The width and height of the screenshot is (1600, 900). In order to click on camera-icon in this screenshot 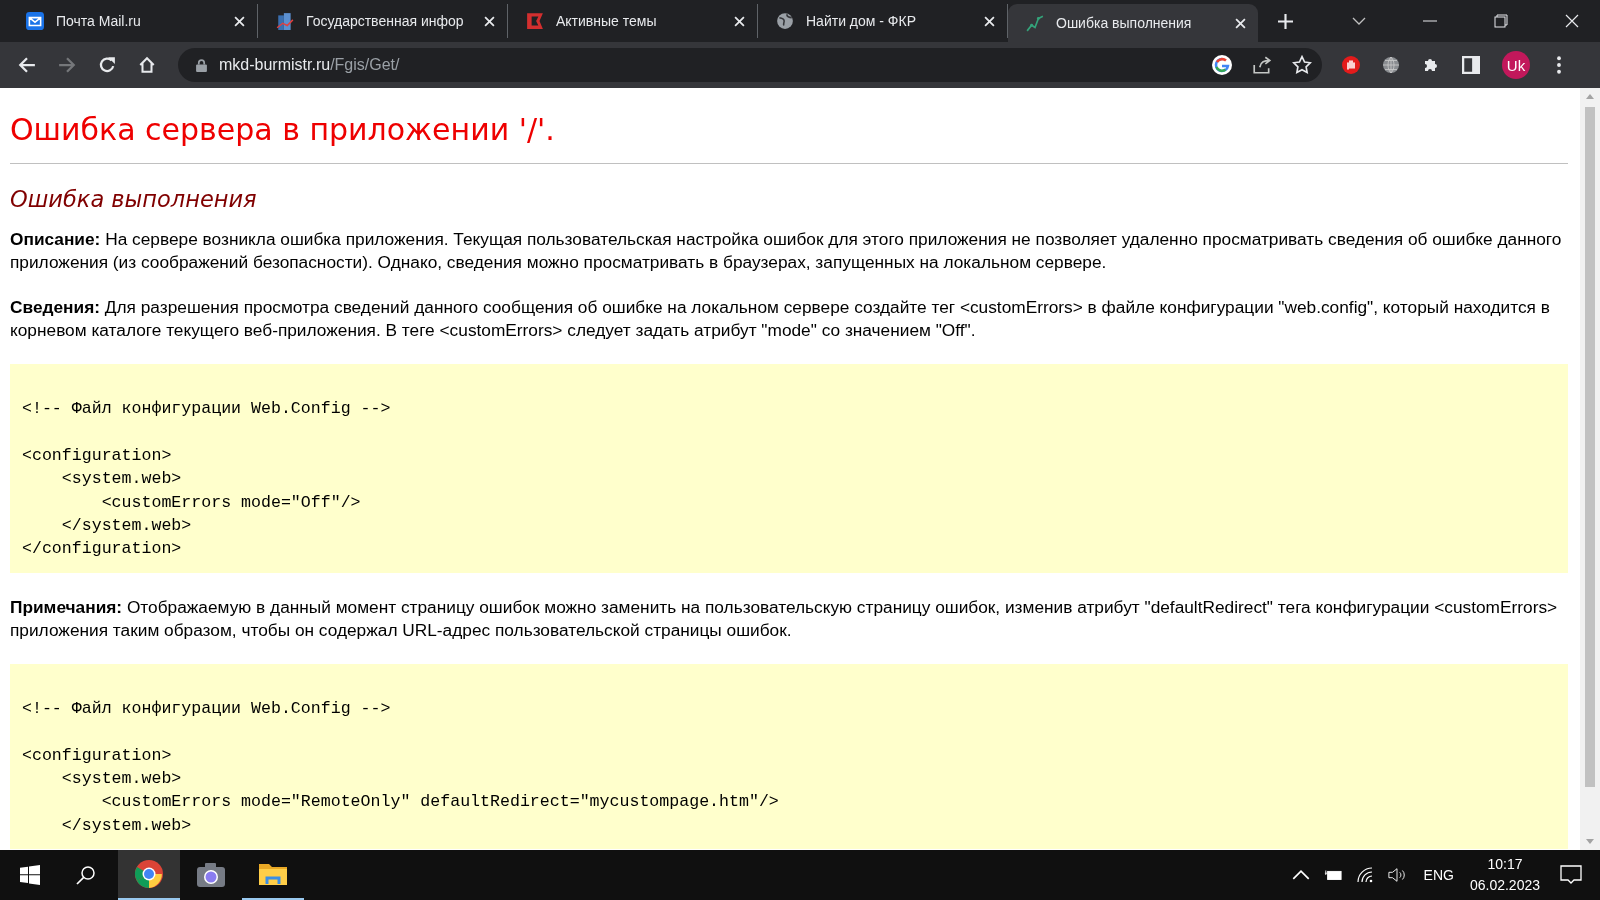, I will do `click(211, 875)`.